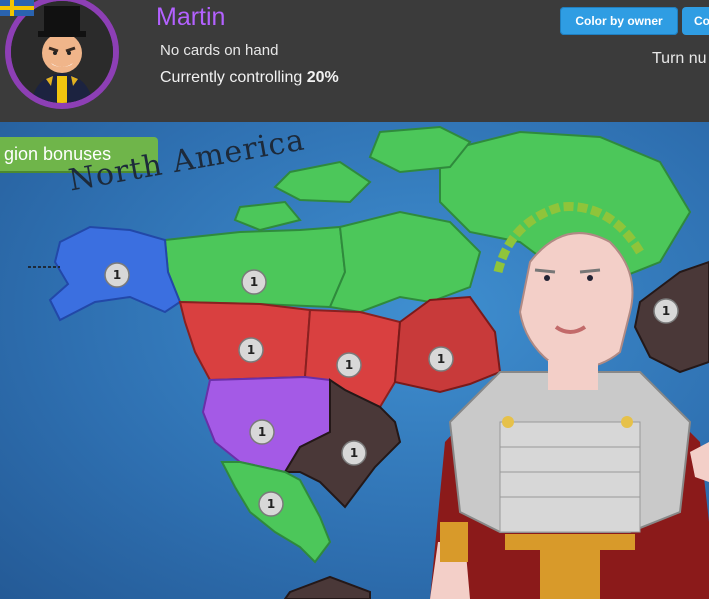 The image size is (709, 599). I want to click on control-status: Currently controlling 20%, so click(249, 78).